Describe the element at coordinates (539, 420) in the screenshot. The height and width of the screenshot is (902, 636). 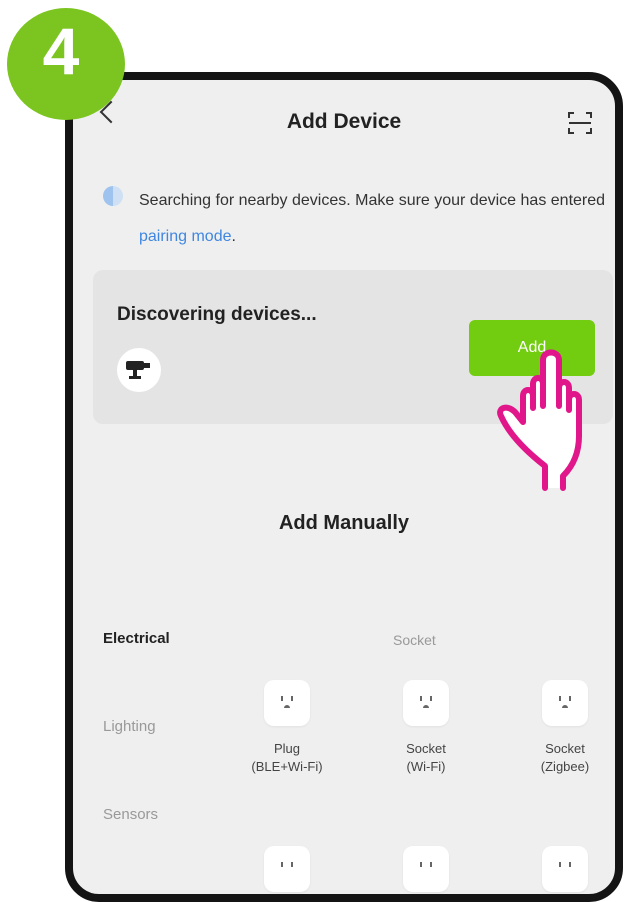
I see `pointing-hand-icon` at that location.